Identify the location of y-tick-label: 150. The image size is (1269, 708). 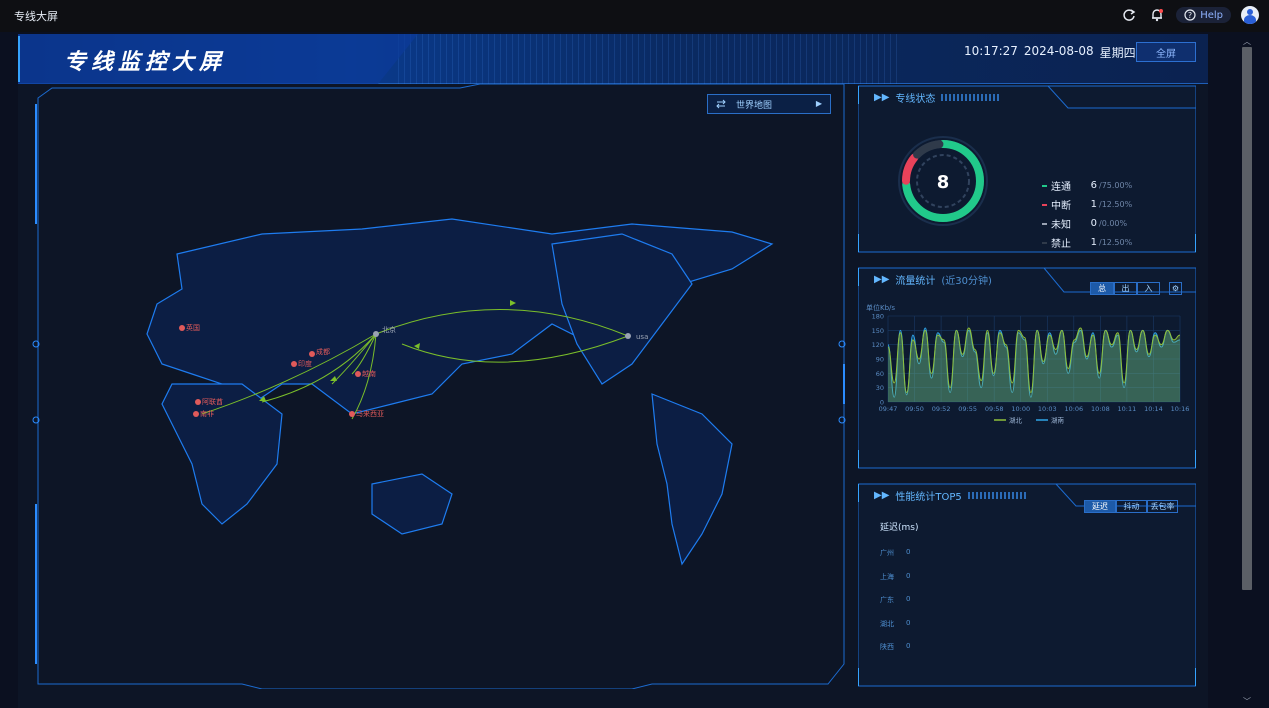
(878, 331).